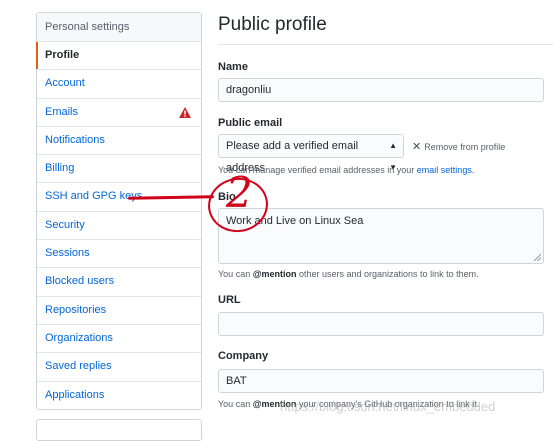 Image resolution: width=553 pixels, height=441 pixels. What do you see at coordinates (119, 84) in the screenshot?
I see `sidebar-item-account: Account` at bounding box center [119, 84].